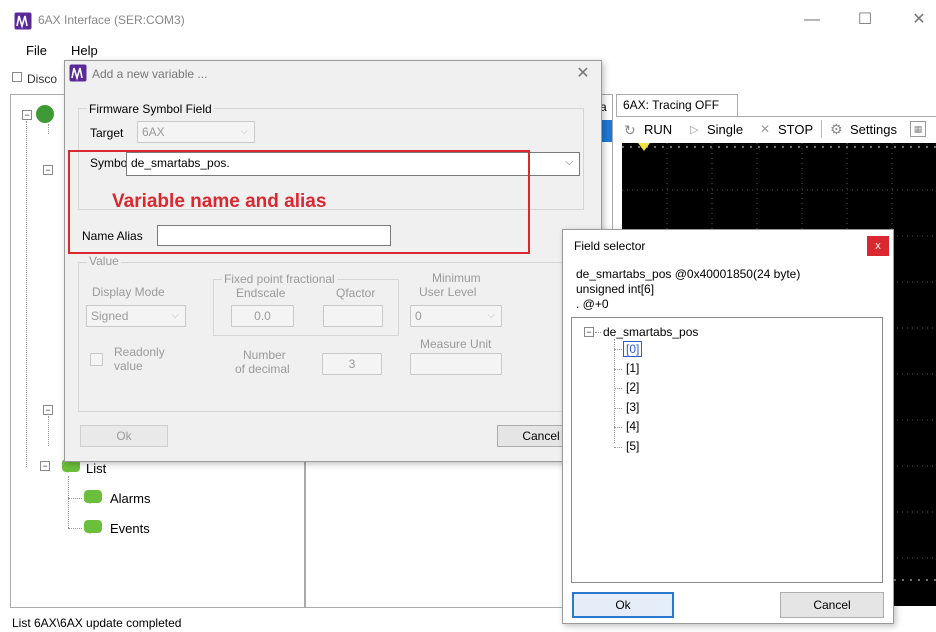 This screenshot has width=936, height=632. Describe the element at coordinates (96, 359) in the screenshot. I see `readonly-checkbox` at that location.